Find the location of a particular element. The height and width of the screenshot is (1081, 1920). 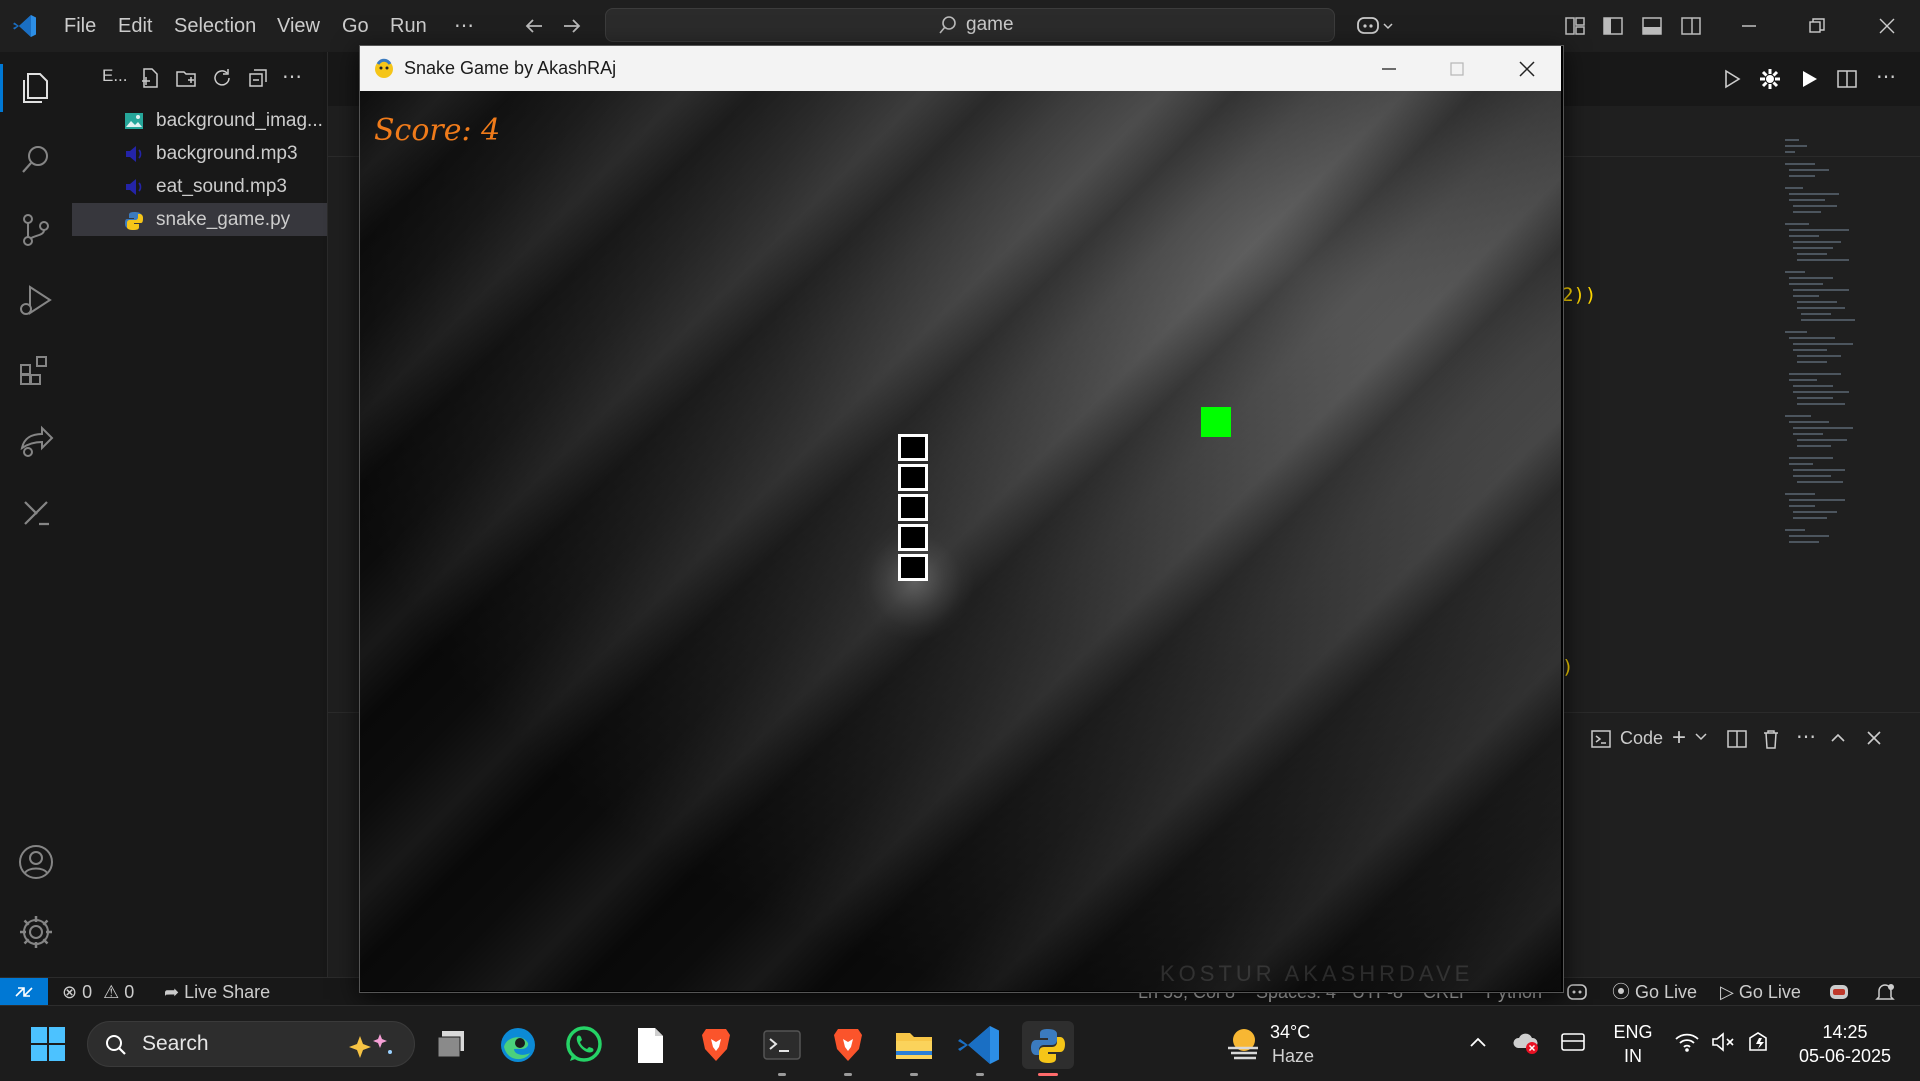

editor-more-icon: ⋯ is located at coordinates (1886, 76).